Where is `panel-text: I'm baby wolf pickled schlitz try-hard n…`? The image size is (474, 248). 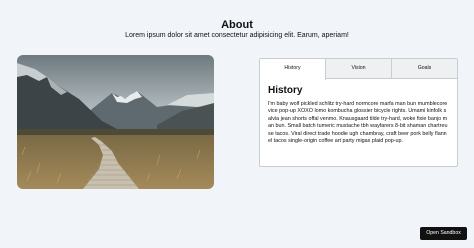 panel-text: I'm baby wolf pickled schlitz try-hard n… is located at coordinates (358, 123).